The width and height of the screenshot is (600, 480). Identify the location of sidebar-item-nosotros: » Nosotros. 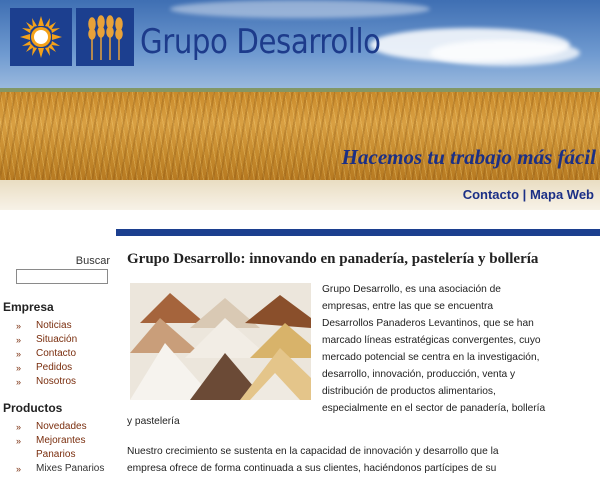
(46, 382).